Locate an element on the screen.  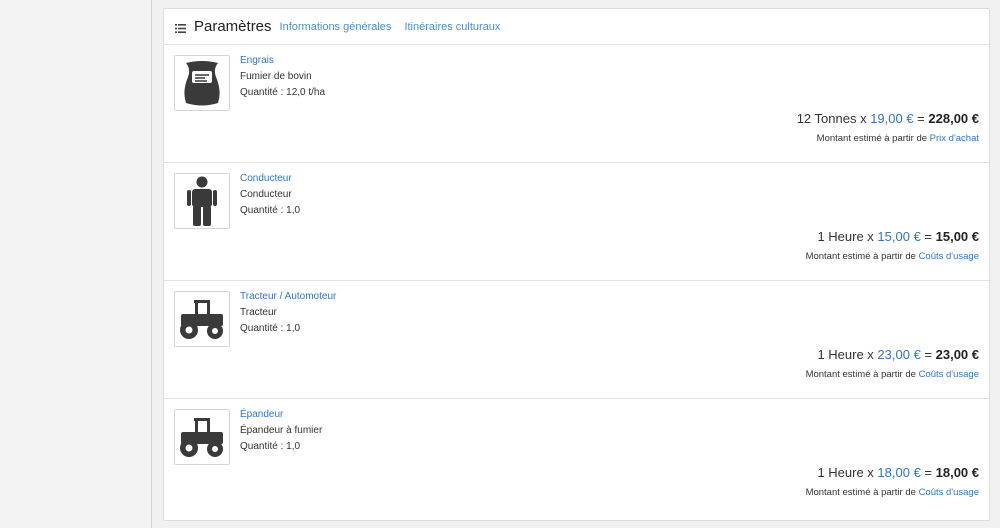
unit-price-link: 15,00 € is located at coordinates (898, 236).